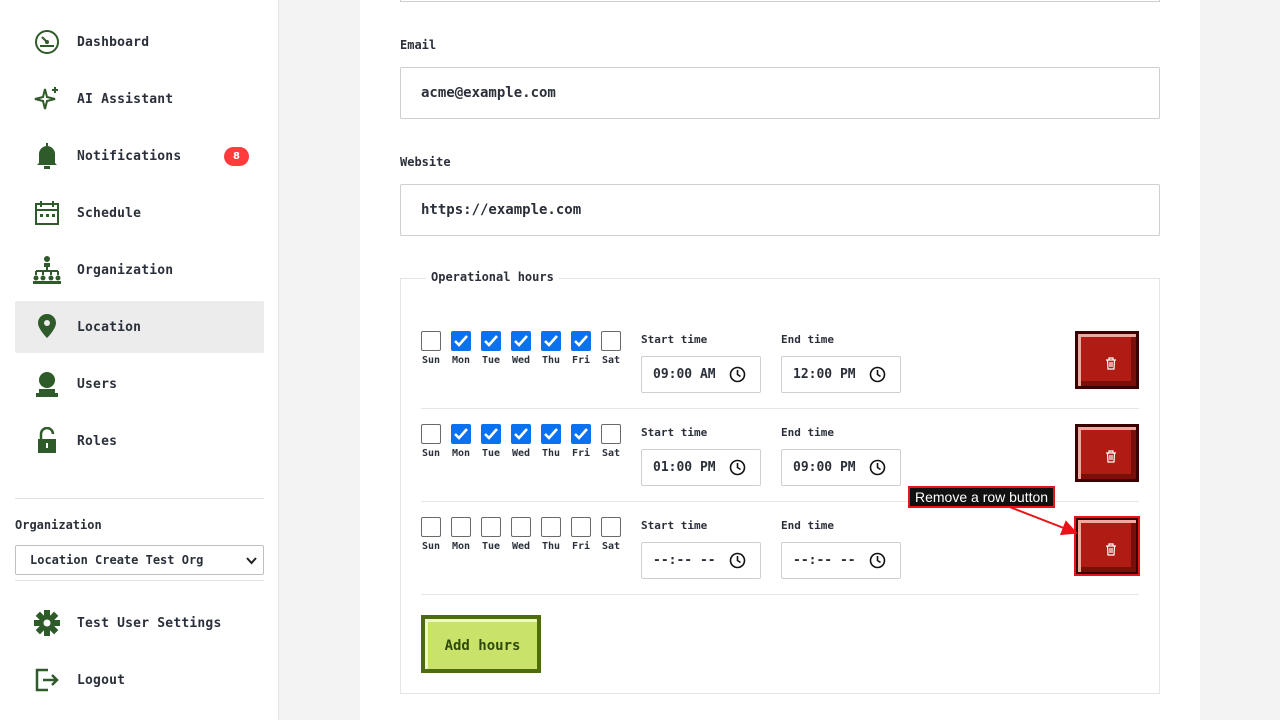 Image resolution: width=1280 pixels, height=720 pixels. Describe the element at coordinates (139, 99) in the screenshot. I see `sidebar-item-ai-assistant: AI Assistant` at that location.